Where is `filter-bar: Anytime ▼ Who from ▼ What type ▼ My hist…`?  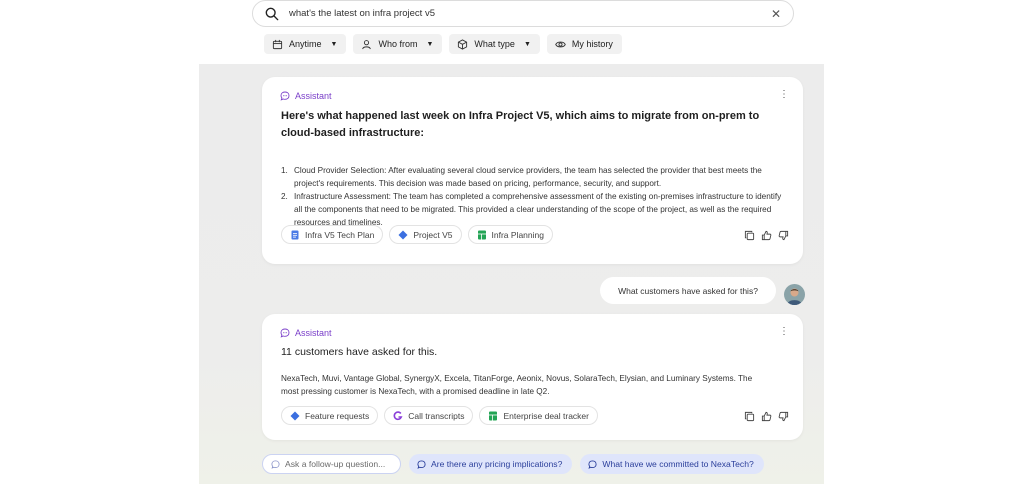 filter-bar: Anytime ▼ Who from ▼ What type ▼ My hist… is located at coordinates (443, 44).